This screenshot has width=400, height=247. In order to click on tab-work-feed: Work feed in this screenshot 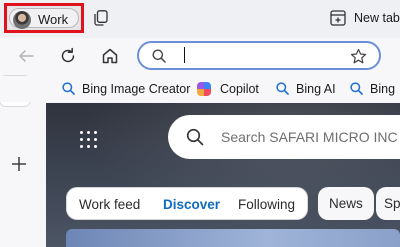, I will do `click(109, 204)`.